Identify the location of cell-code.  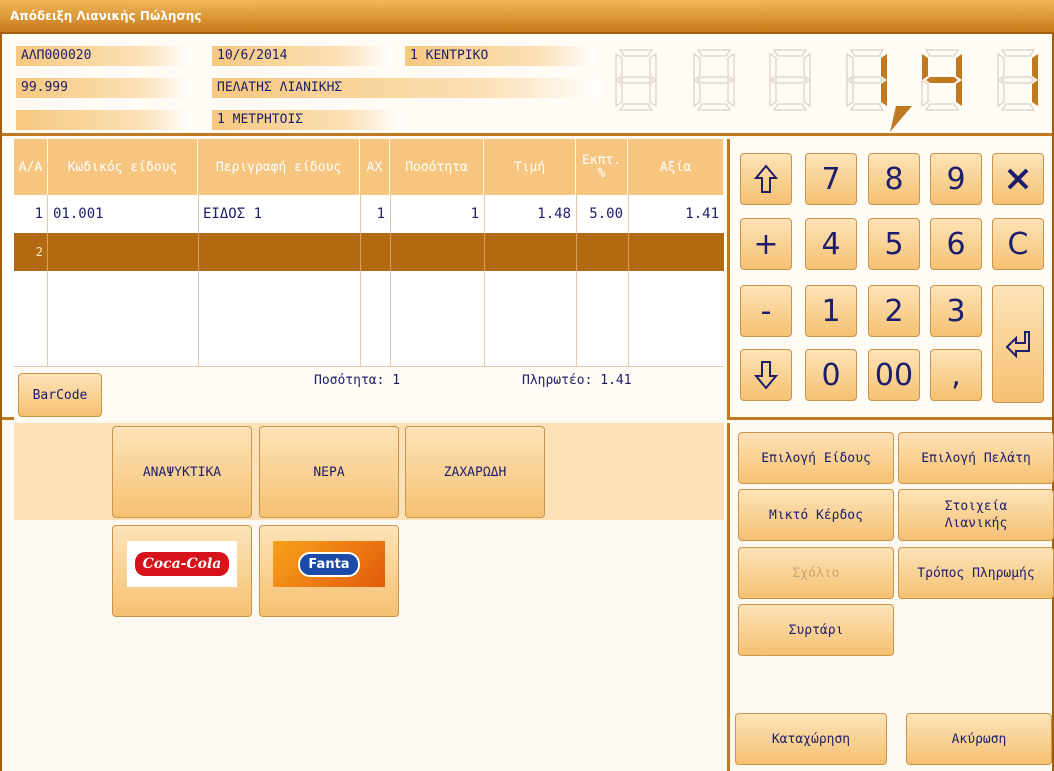
(123, 252).